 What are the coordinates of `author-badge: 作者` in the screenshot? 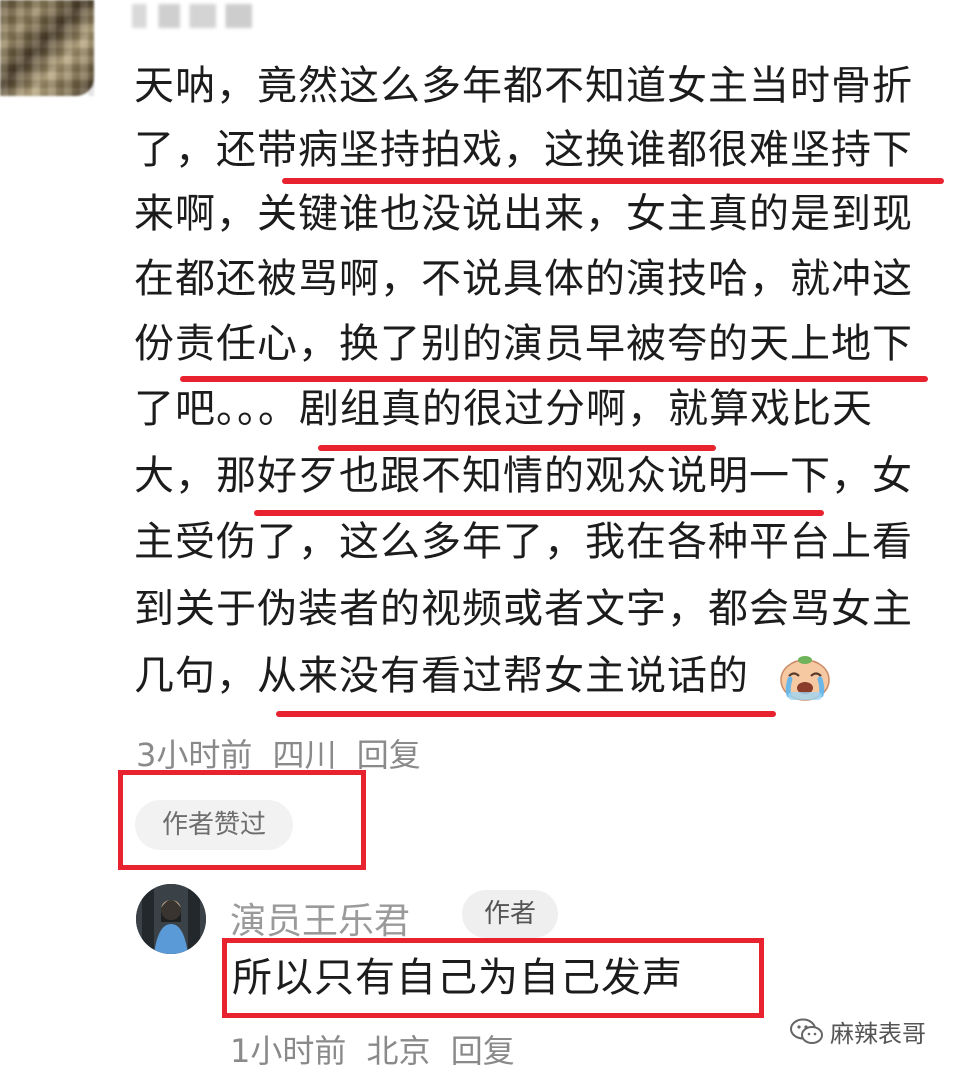 It's located at (510, 914).